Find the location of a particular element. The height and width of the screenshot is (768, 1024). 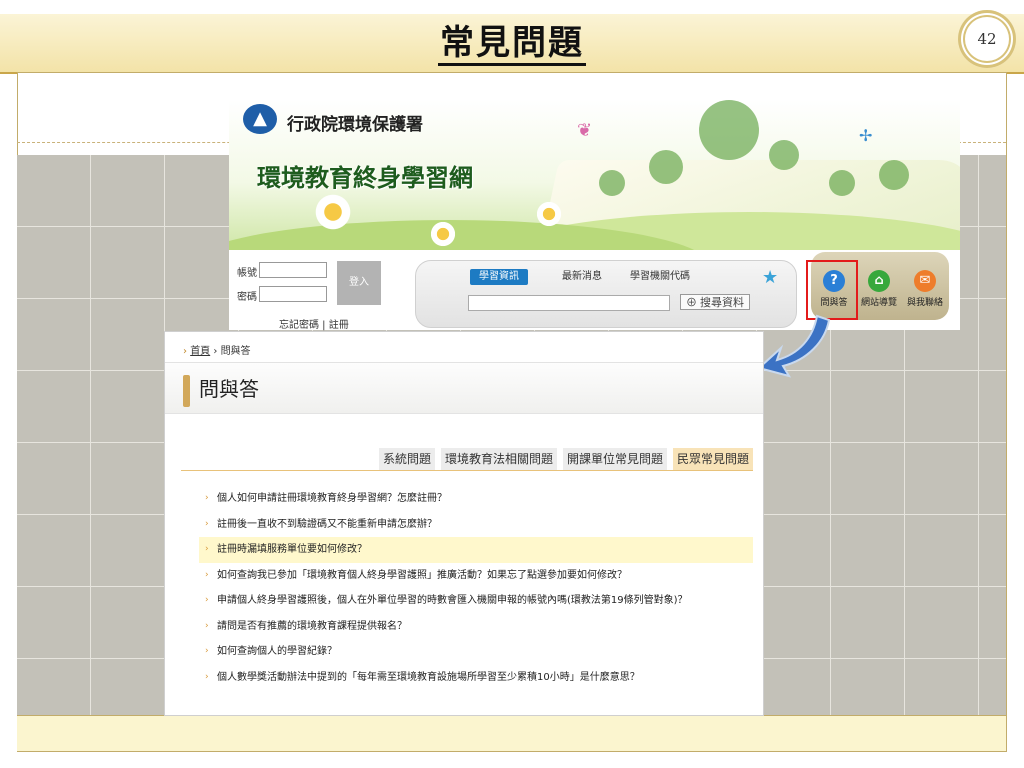

question-item-selected: › 註冊時漏填服務單位要如何修改？ is located at coordinates (476, 550).